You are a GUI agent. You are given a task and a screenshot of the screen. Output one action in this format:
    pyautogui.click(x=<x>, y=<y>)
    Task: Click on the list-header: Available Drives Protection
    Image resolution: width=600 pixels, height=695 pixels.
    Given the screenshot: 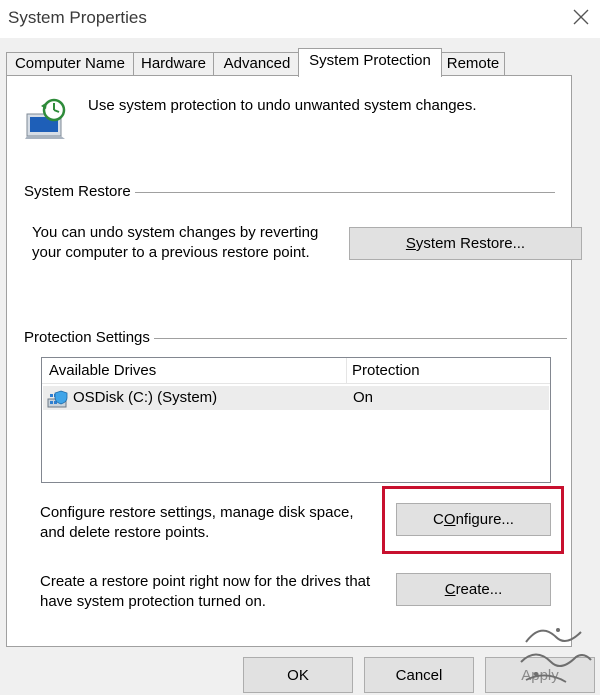 What is the action you would take?
    pyautogui.click(x=296, y=371)
    